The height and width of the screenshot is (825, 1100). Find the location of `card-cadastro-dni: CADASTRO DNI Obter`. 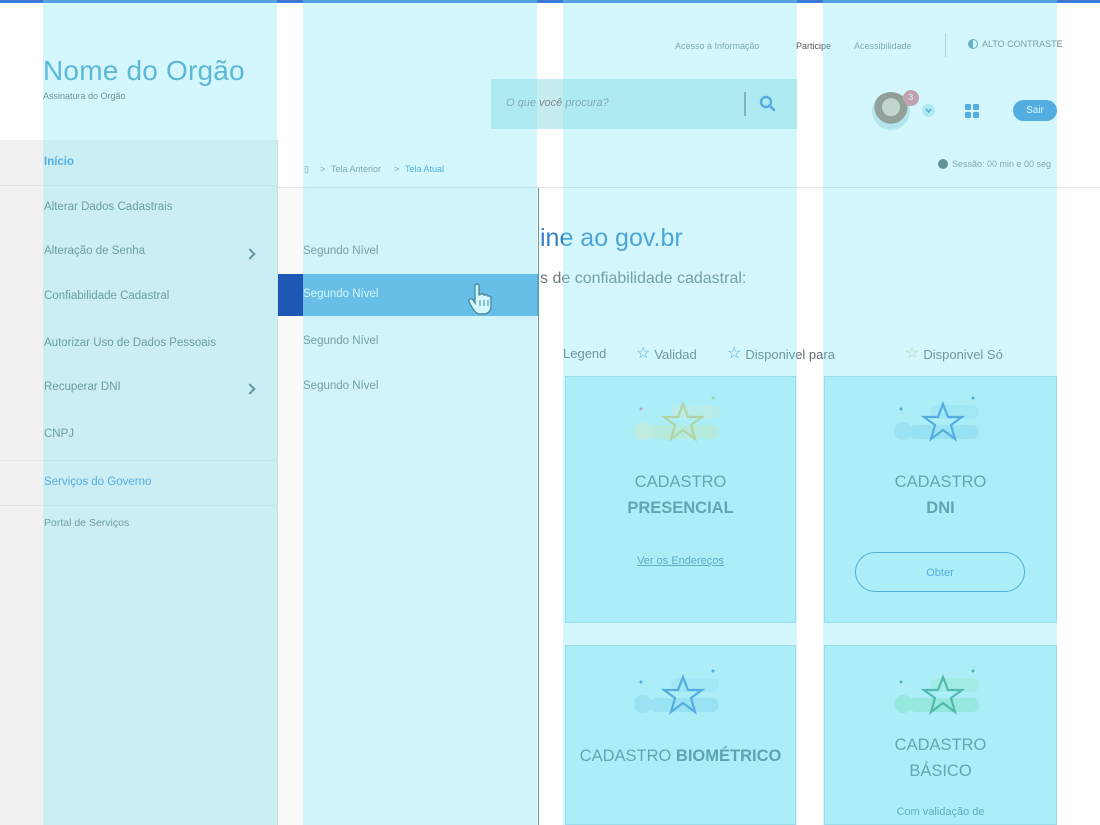

card-cadastro-dni: CADASTRO DNI Obter is located at coordinates (940, 499).